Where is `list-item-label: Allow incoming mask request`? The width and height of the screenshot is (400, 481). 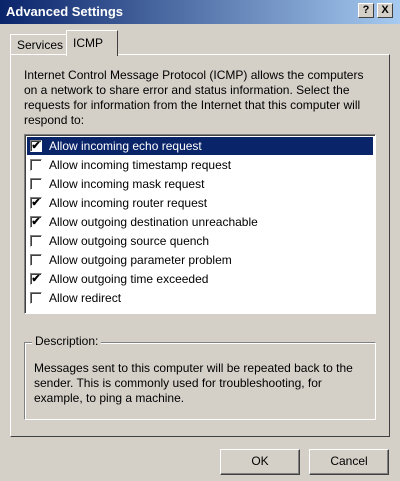 list-item-label: Allow incoming mask request is located at coordinates (127, 184).